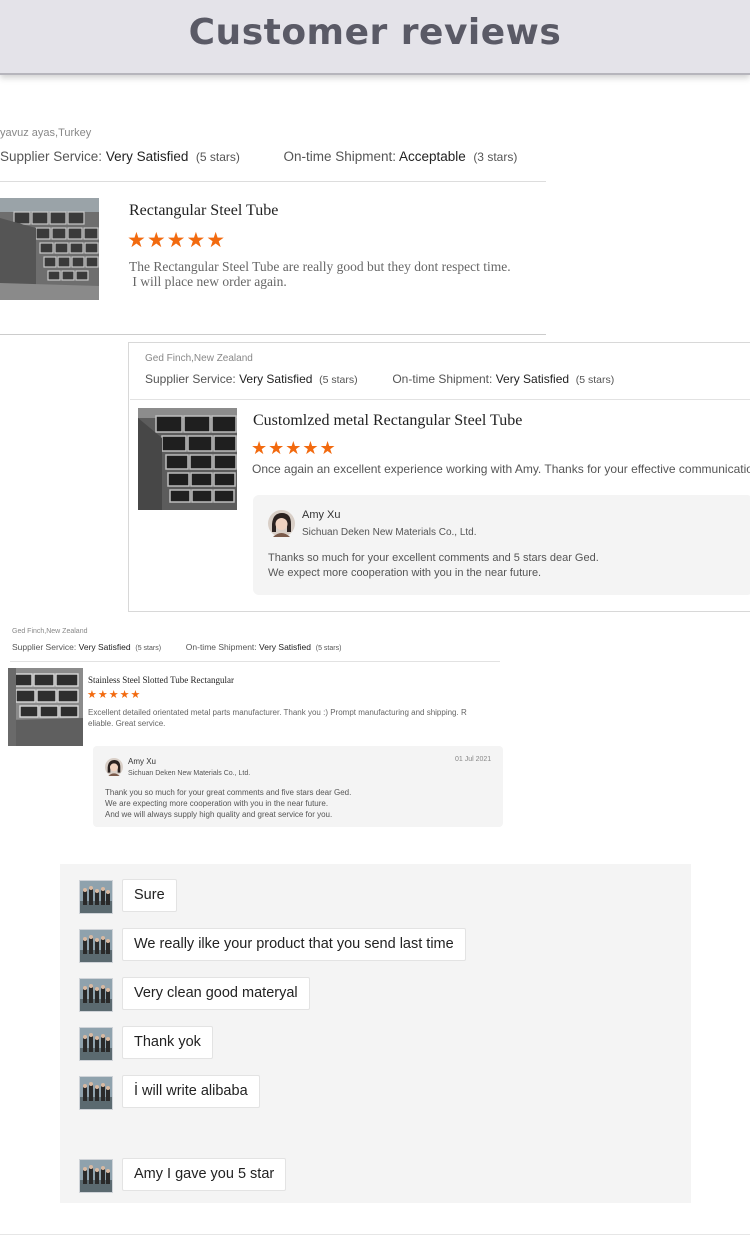 This screenshot has height=1237, width=750. What do you see at coordinates (167, 1042) in the screenshot?
I see `chat-message: Thank yok` at bounding box center [167, 1042].